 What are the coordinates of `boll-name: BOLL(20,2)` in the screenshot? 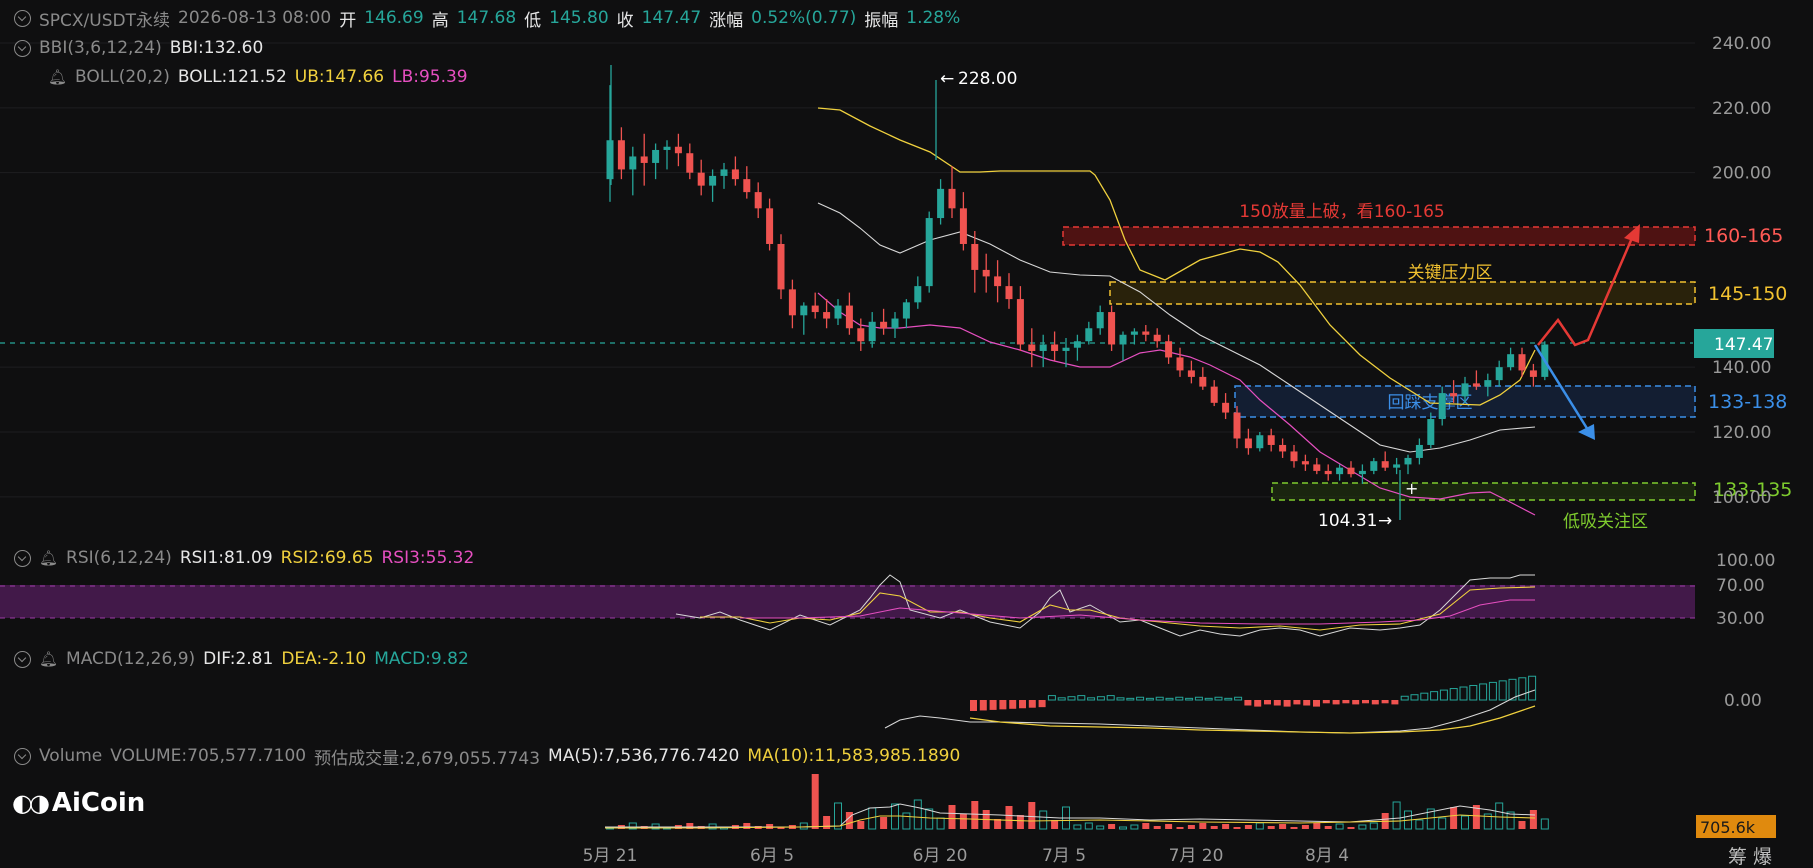 It's located at (122, 77).